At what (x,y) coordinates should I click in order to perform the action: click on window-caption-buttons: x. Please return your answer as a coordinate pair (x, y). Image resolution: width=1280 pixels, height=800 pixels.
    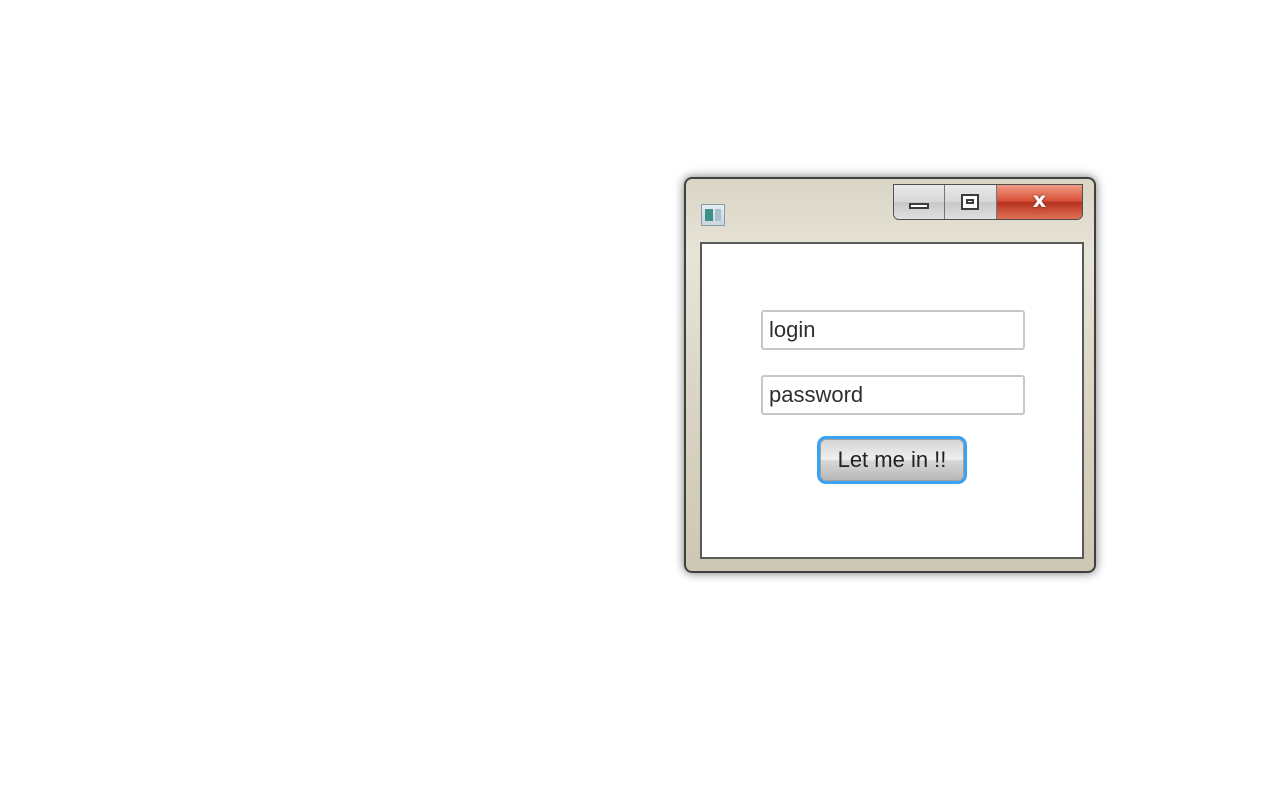
    Looking at the image, I should click on (988, 202).